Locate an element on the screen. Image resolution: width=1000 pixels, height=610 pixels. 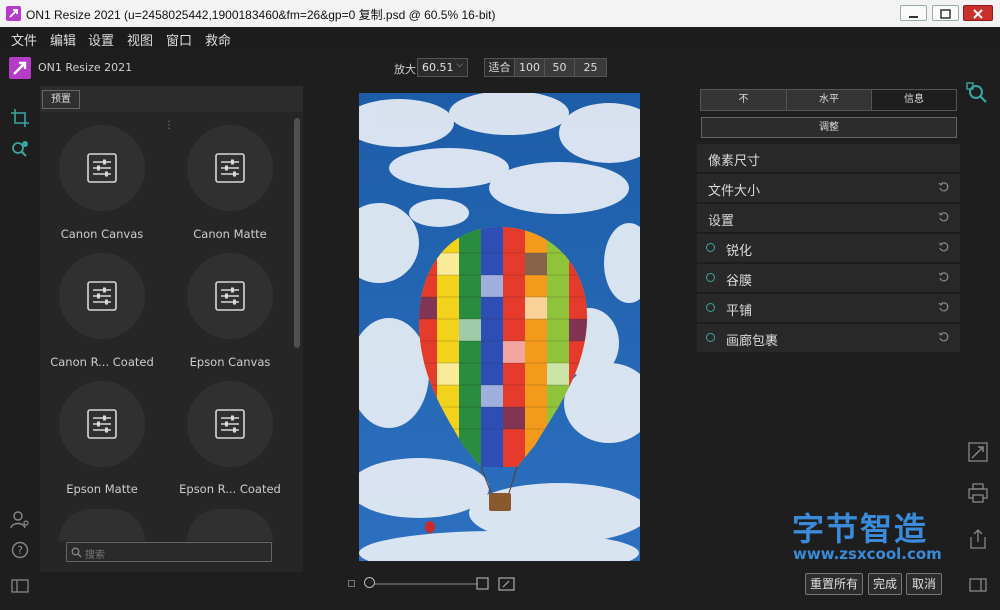
zoom-25-button: 25 is located at coordinates (590, 67).